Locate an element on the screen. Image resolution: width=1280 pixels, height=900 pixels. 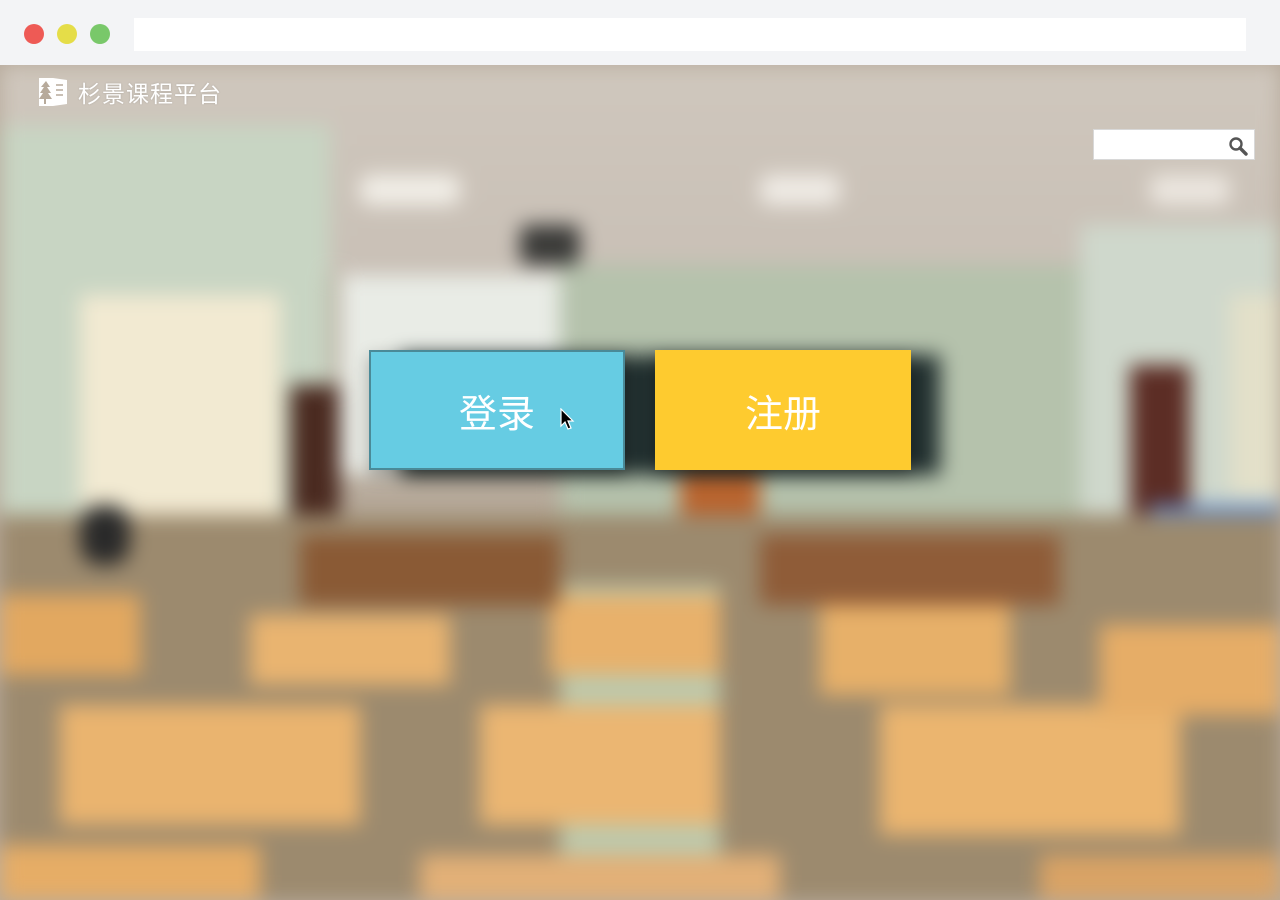
browser-chrome is located at coordinates (640, 32).